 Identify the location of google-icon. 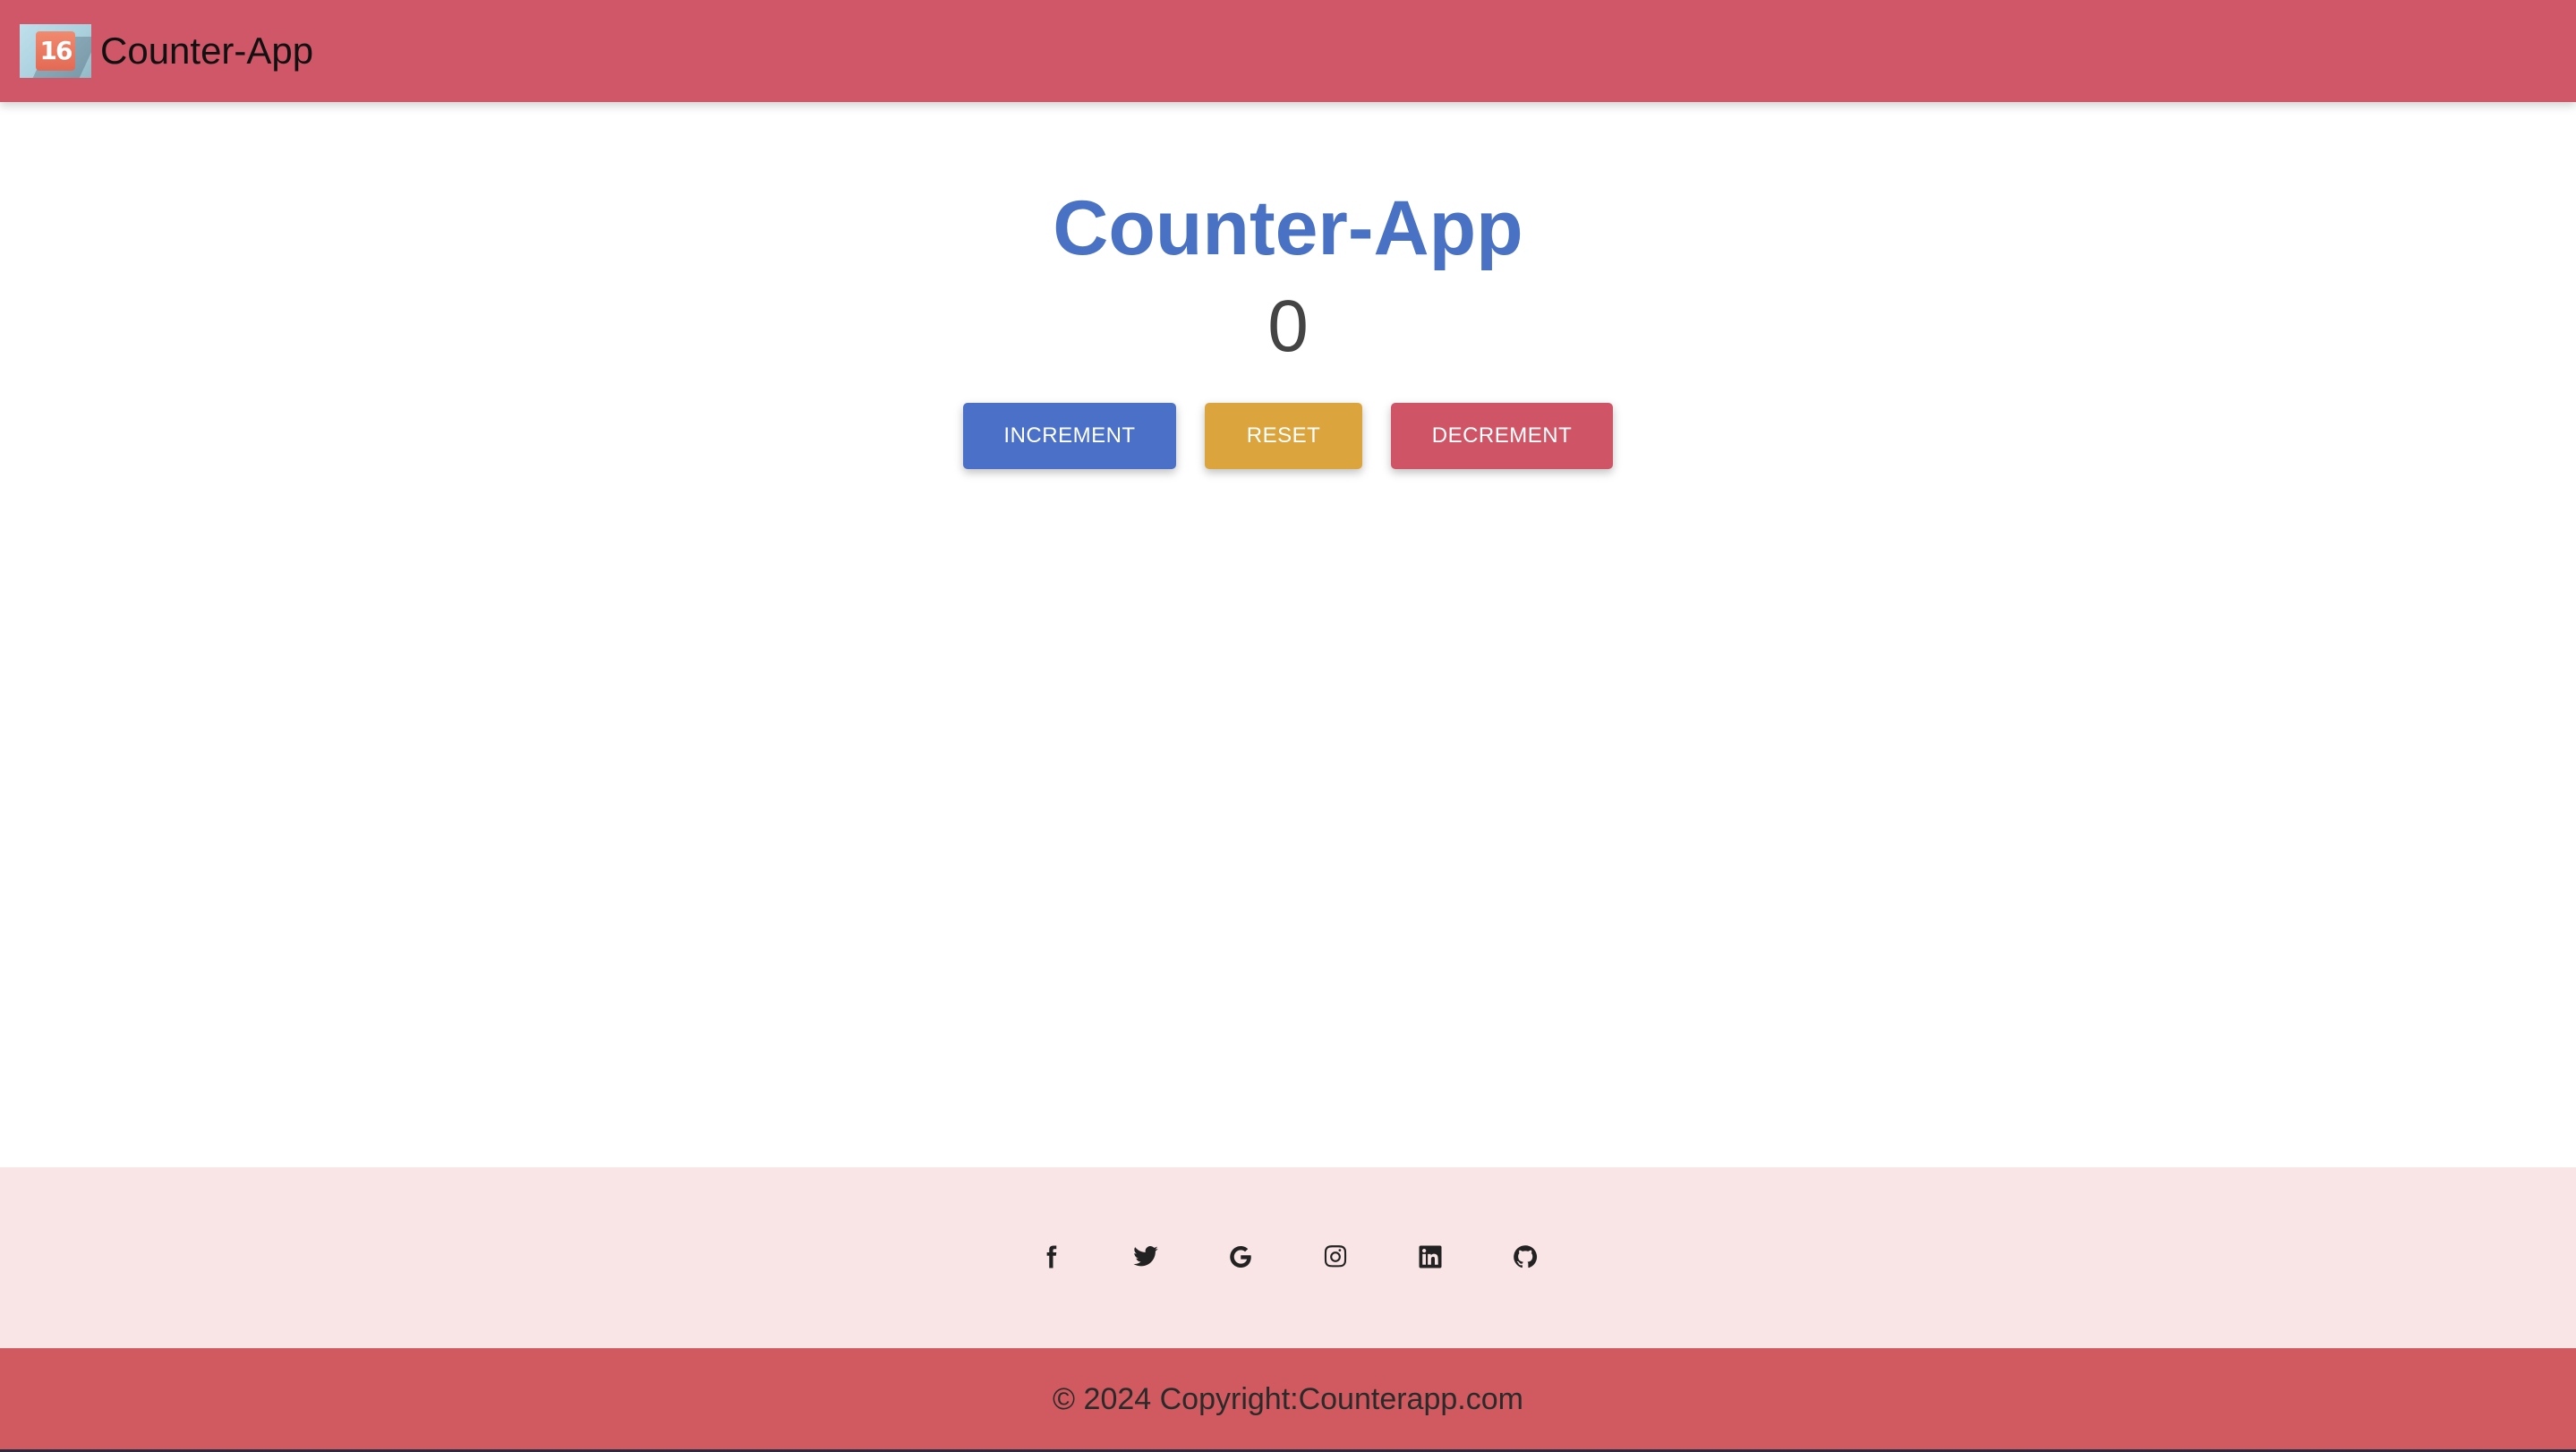
(1240, 1257).